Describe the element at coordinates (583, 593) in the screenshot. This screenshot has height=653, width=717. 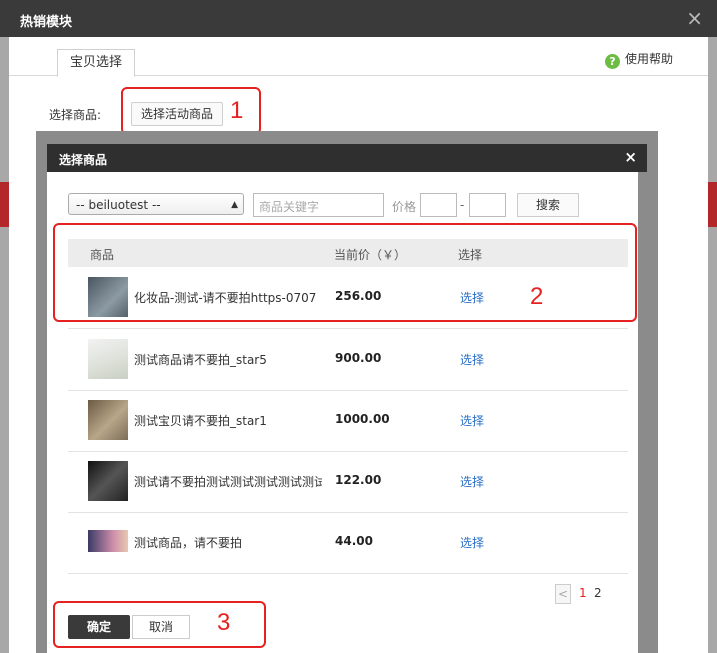
I see `page-1-link: 1` at that location.